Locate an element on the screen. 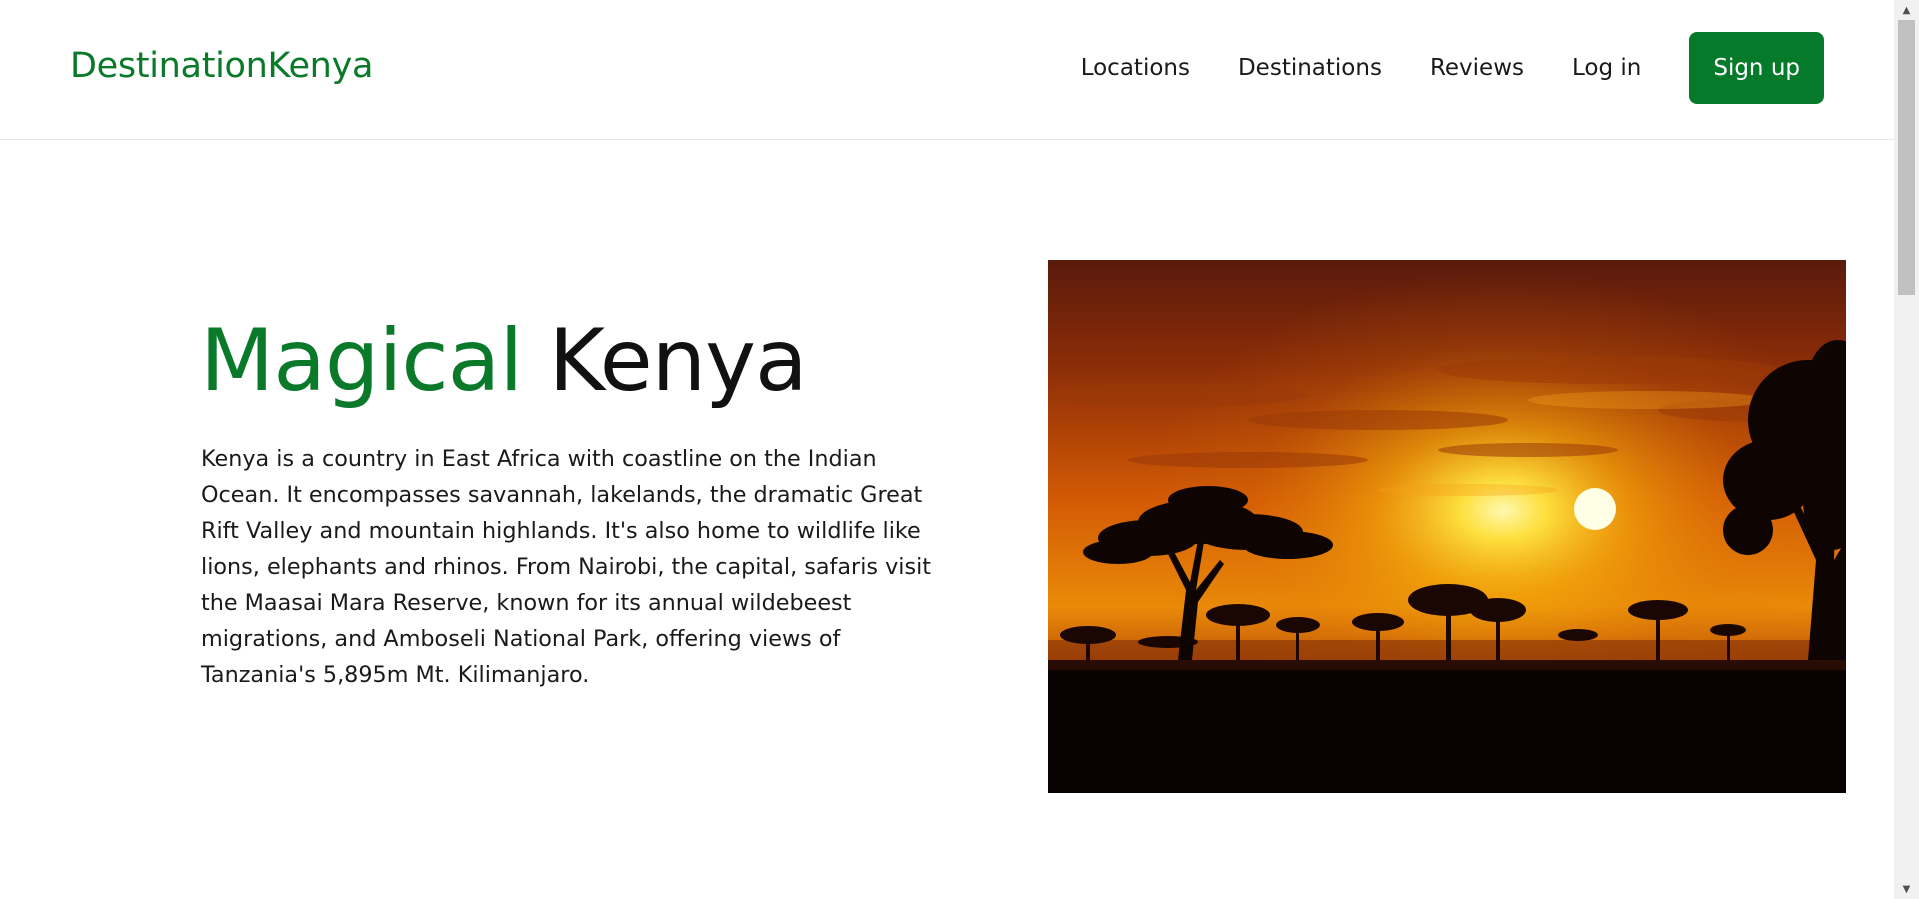 The width and height of the screenshot is (1919, 899). nav-locations-link: Locations is located at coordinates (1135, 68).